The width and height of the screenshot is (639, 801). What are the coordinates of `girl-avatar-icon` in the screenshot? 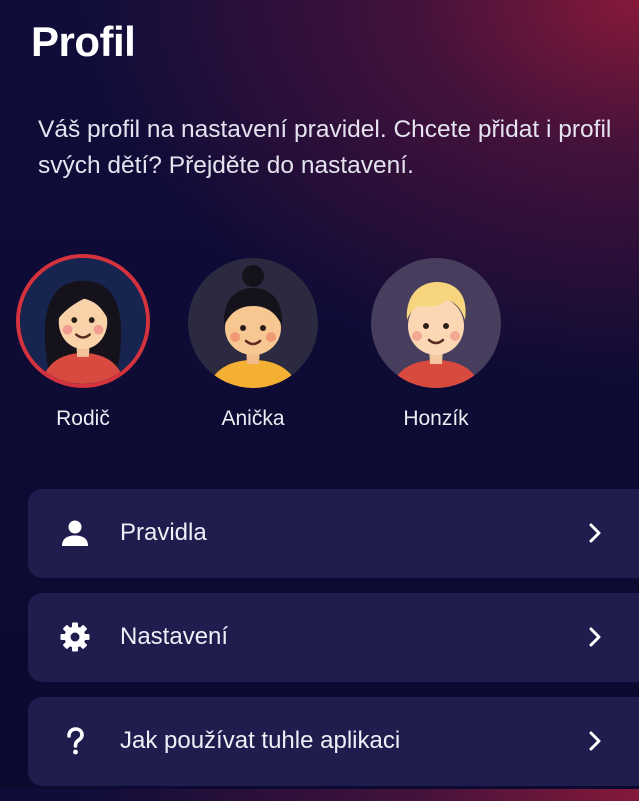 It's located at (253, 323).